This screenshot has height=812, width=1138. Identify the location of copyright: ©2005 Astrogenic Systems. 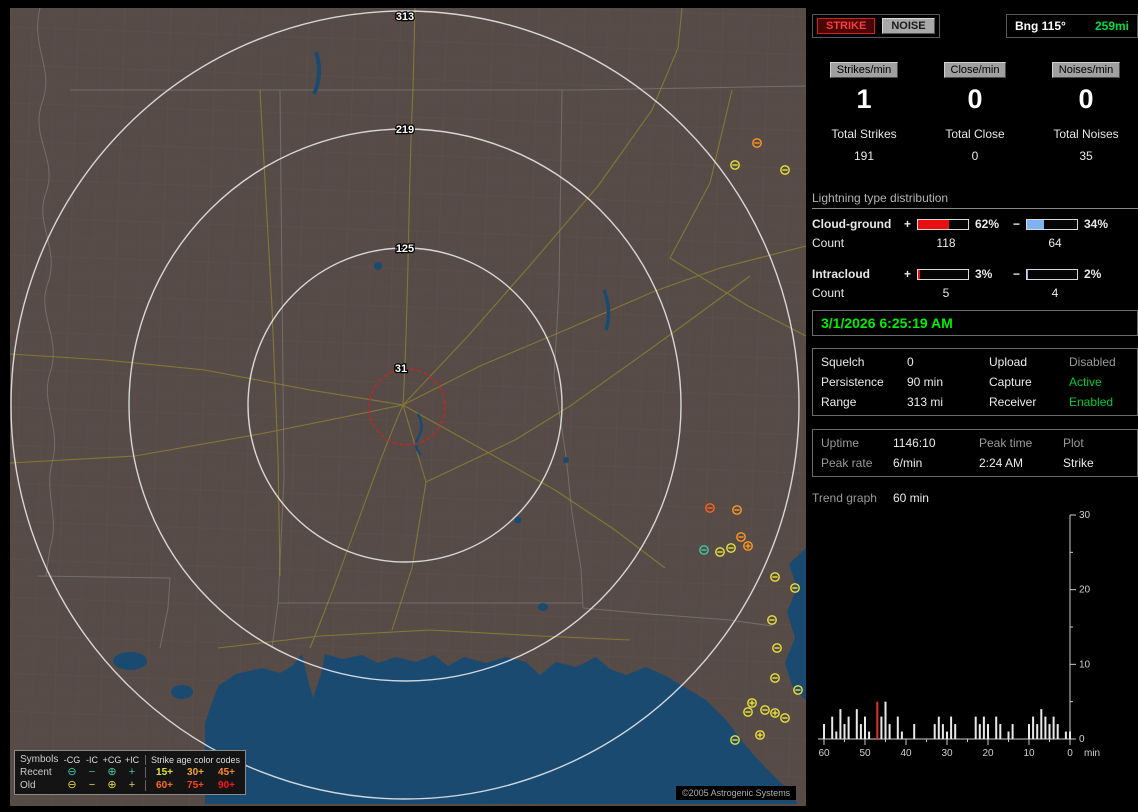
(736, 793).